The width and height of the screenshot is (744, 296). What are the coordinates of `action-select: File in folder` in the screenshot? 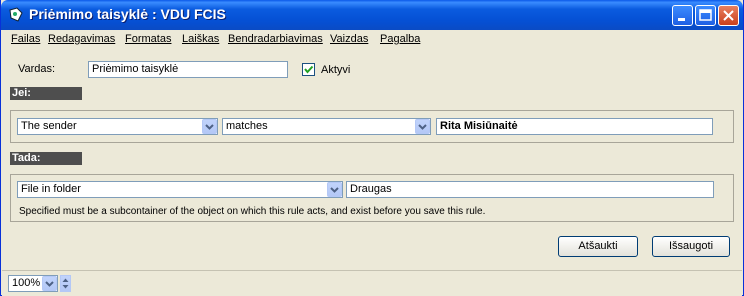 It's located at (180, 189).